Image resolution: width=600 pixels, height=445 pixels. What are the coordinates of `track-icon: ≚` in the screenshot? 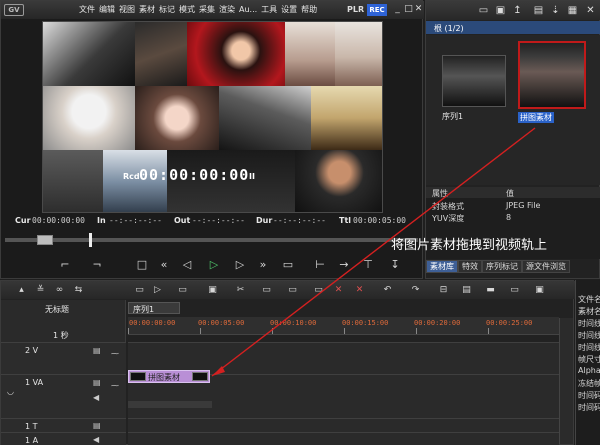 It's located at (40, 290).